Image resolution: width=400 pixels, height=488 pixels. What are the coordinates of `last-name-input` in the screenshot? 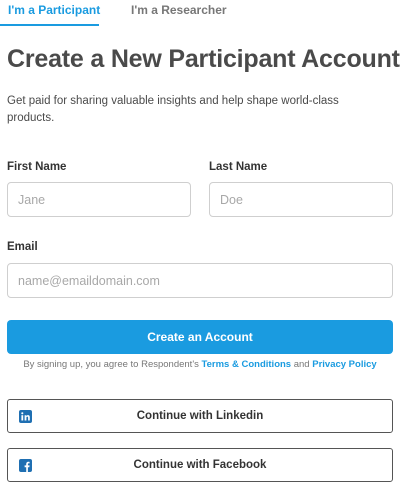 It's located at (301, 199).